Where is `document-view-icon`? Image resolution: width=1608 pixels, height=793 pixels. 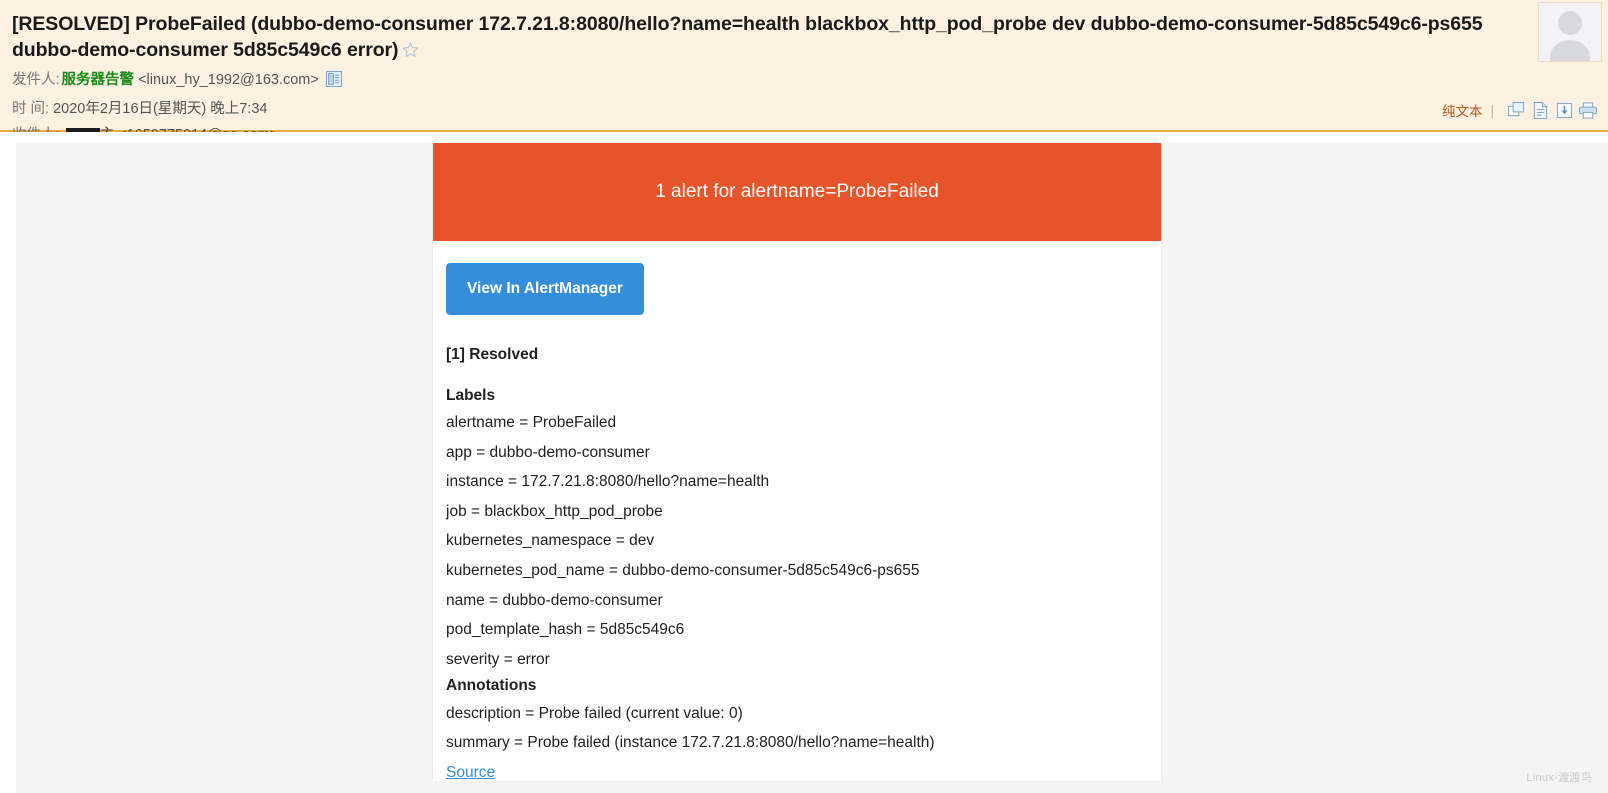
document-view-icon is located at coordinates (1540, 110).